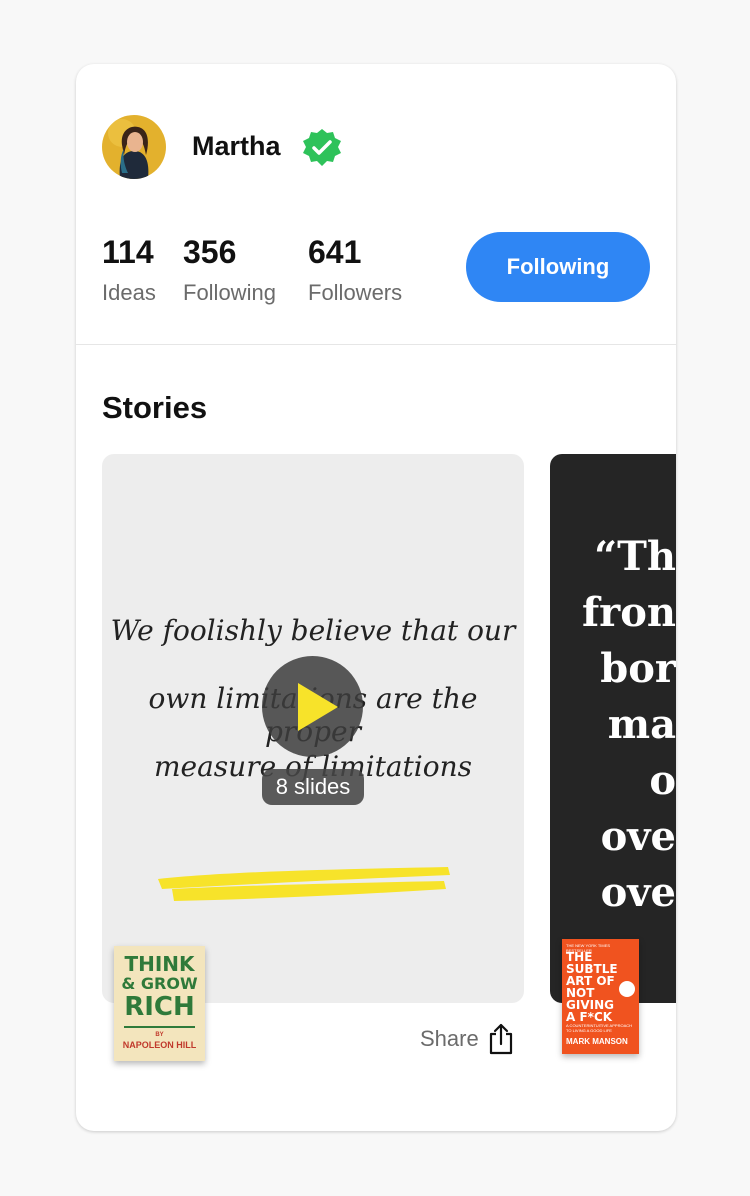  What do you see at coordinates (210, 252) in the screenshot?
I see `stat-value: 356` at bounding box center [210, 252].